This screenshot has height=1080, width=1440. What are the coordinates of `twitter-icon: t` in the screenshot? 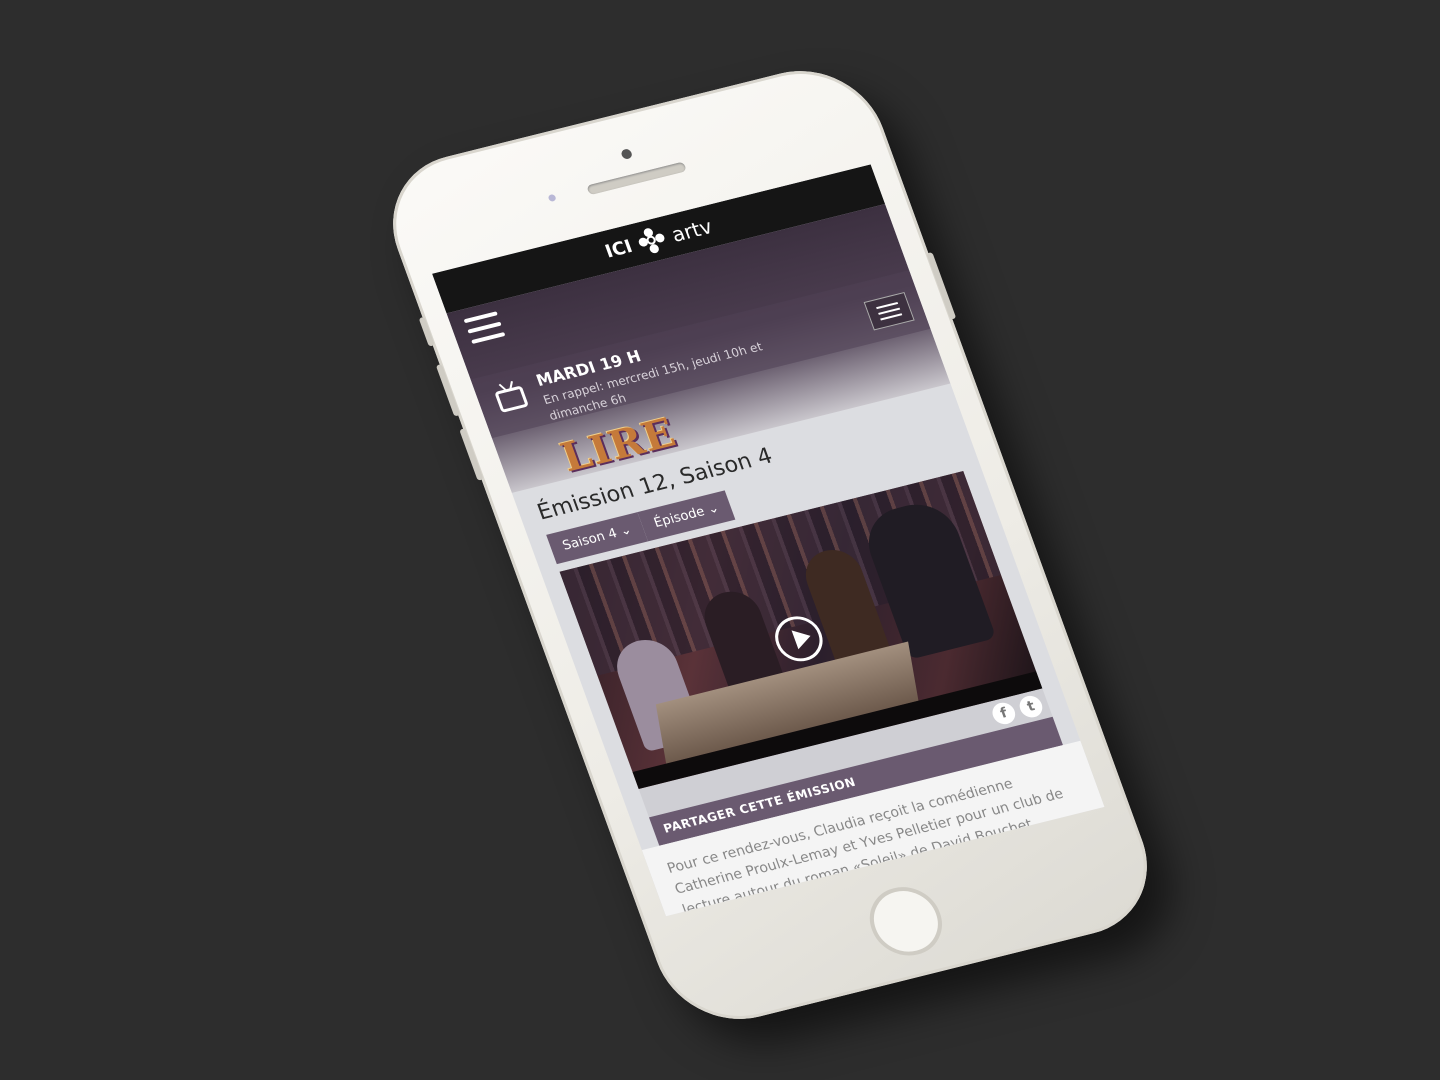 It's located at (1031, 706).